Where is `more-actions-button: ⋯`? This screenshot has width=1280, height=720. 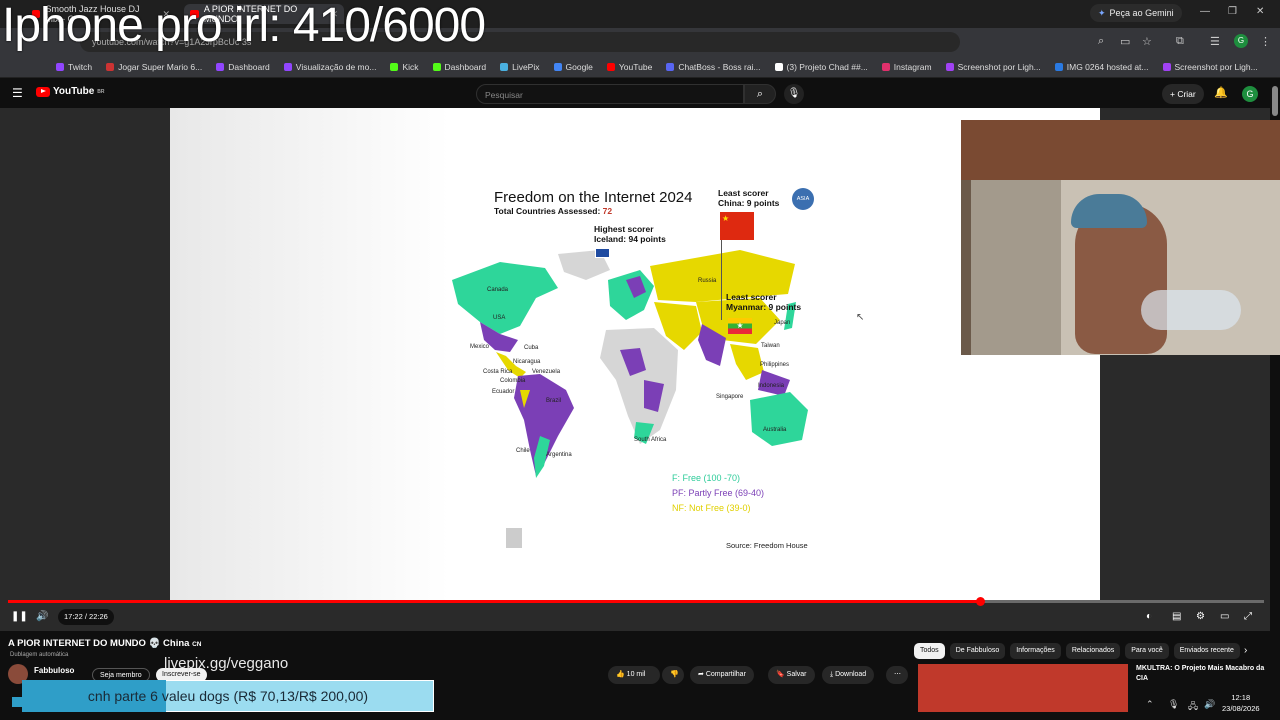
more-actions-button: ⋯ is located at coordinates (897, 675).